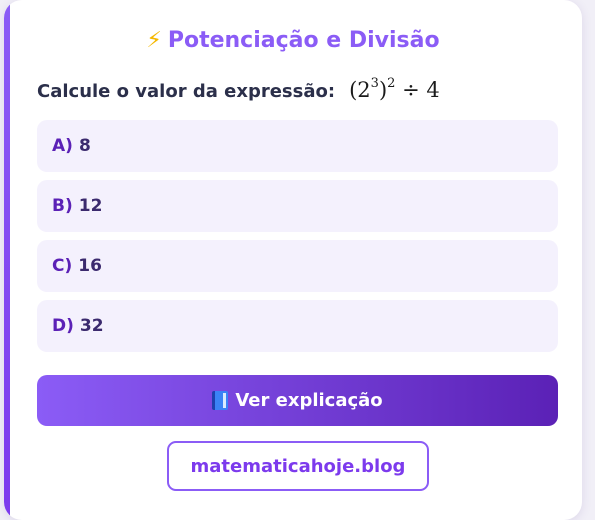 This screenshot has height=520, width=595. I want to click on view-explanation-label: Ver explicação, so click(309, 400).